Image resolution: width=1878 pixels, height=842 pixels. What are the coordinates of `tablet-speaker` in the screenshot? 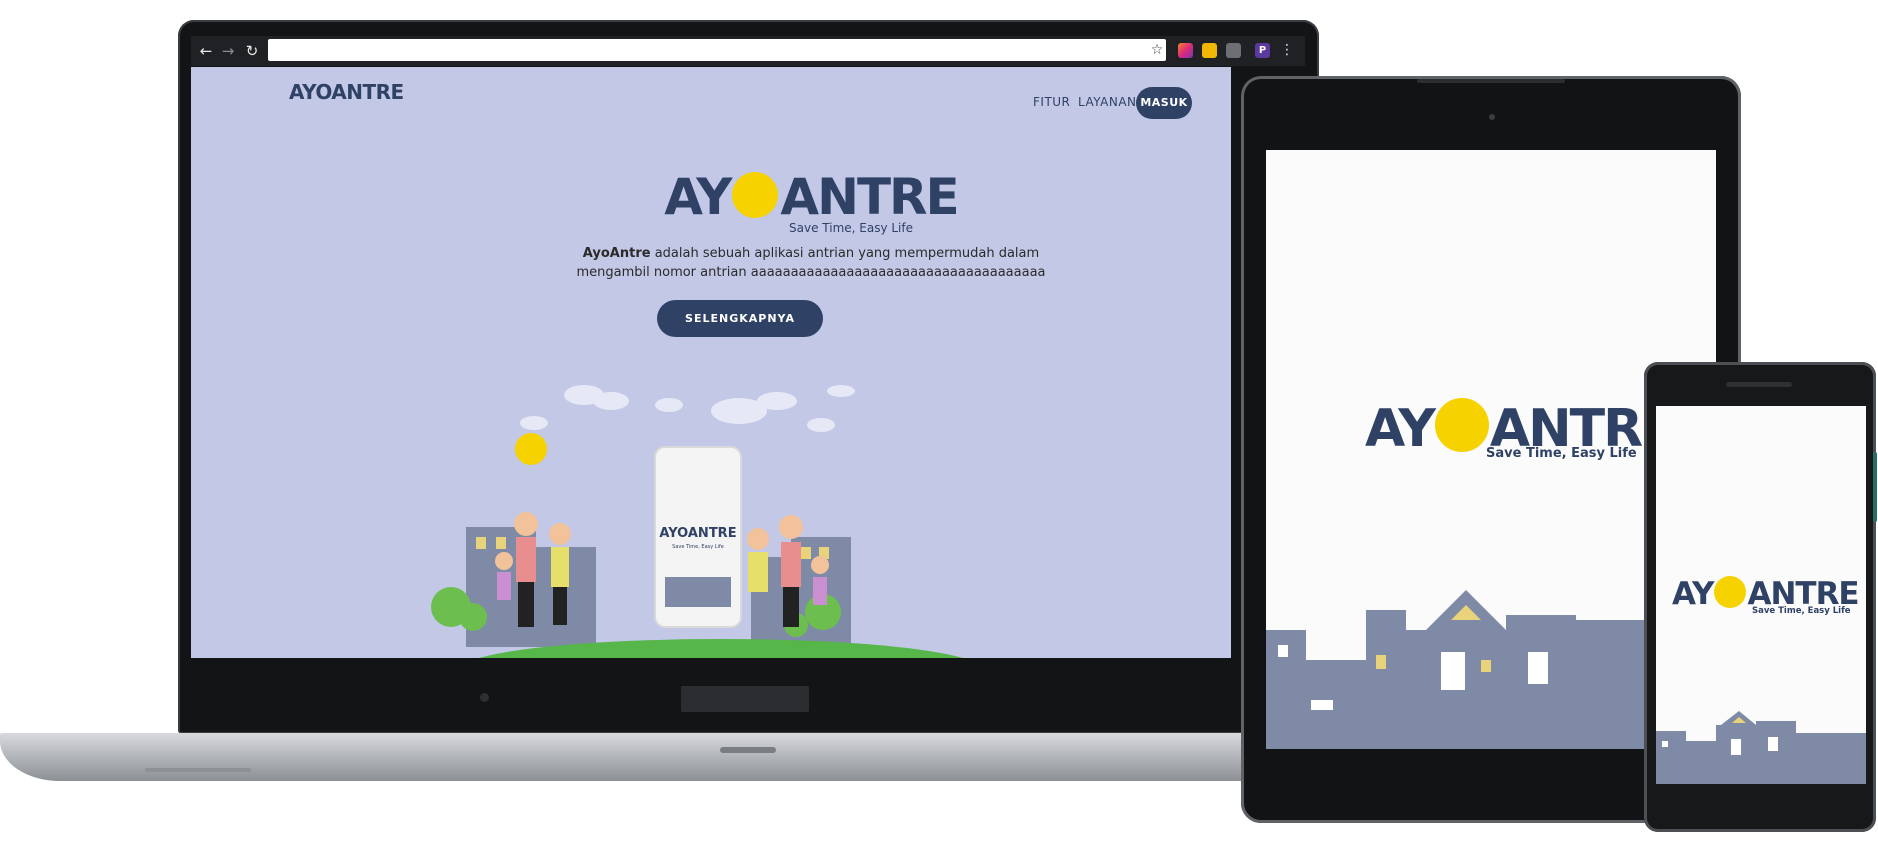 It's located at (1491, 81).